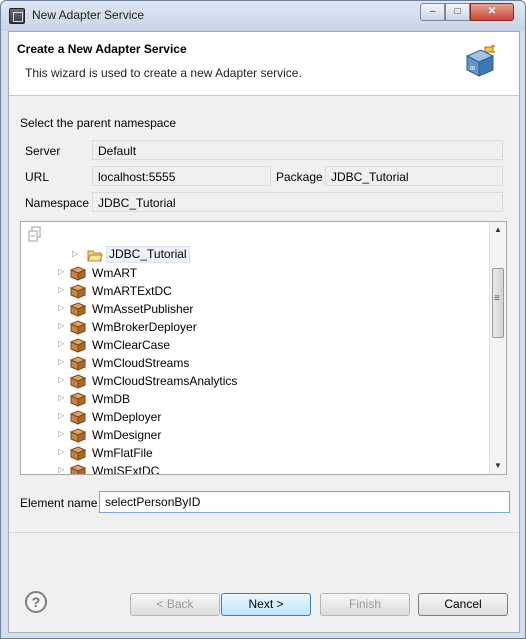 The height and width of the screenshot is (639, 526). Describe the element at coordinates (98, 123) in the screenshot. I see `section-label: Select the parent namespace` at that location.